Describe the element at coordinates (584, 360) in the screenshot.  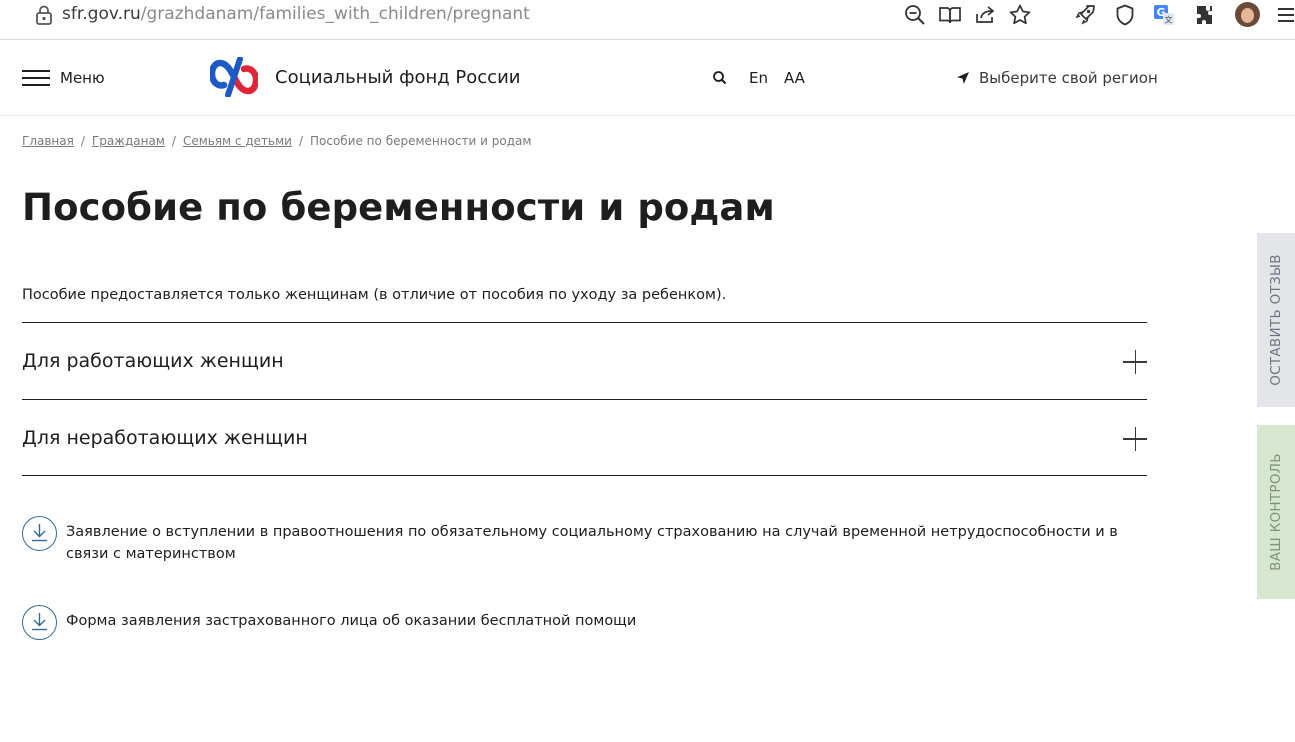
I see `accordion-item-working: Для работающих женщин` at that location.